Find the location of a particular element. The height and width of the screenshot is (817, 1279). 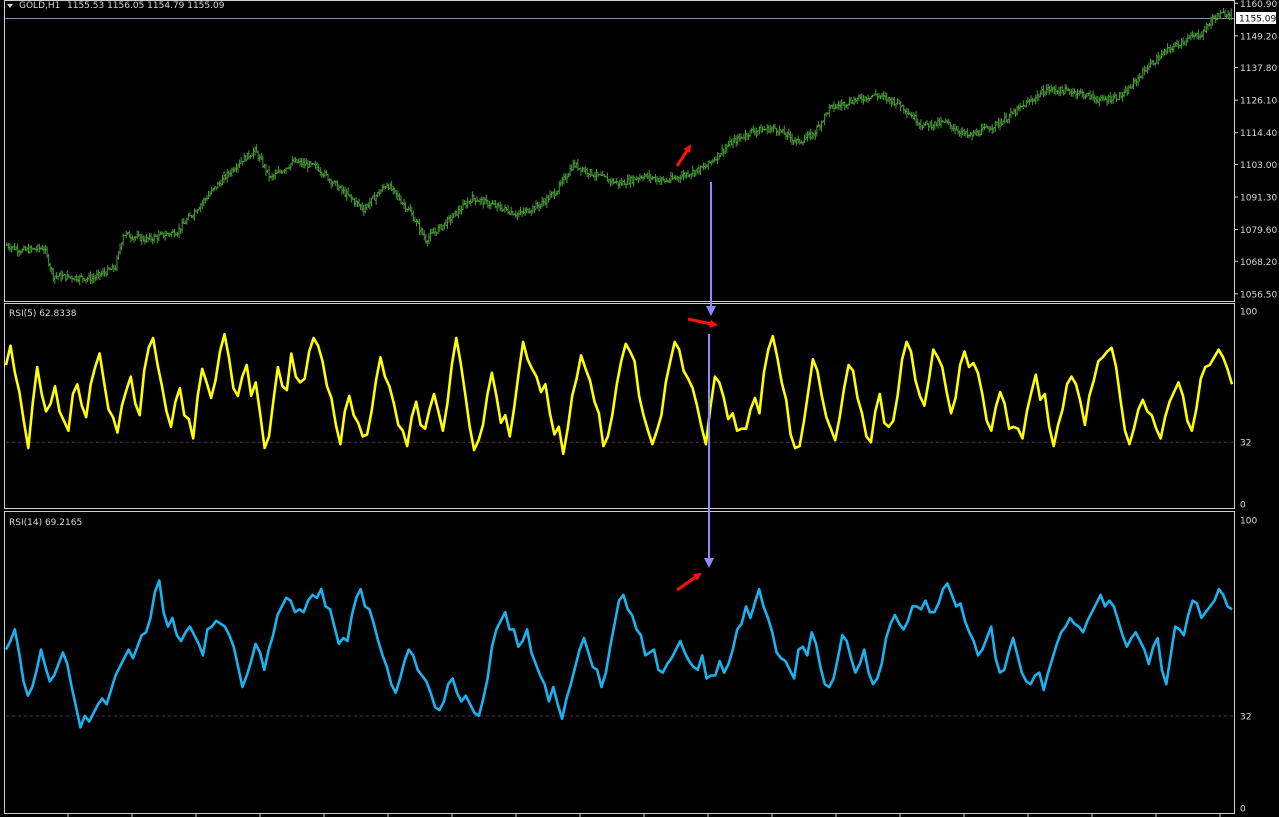

red-arrow-price is located at coordinates (683, 155).